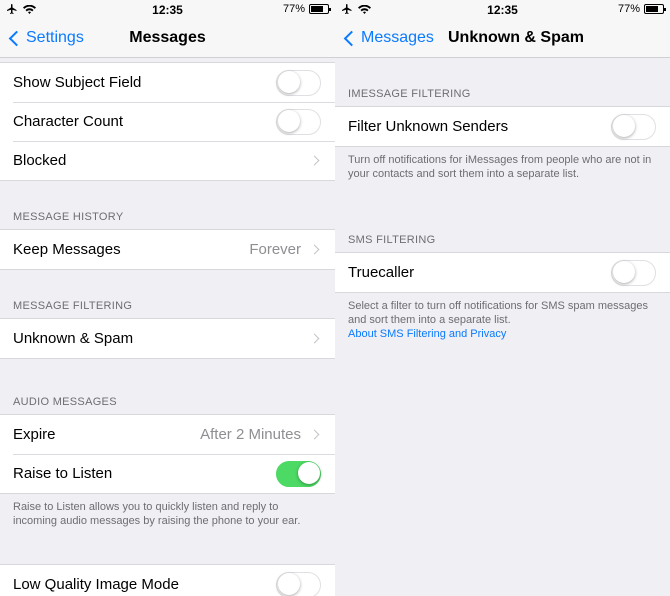 The width and height of the screenshot is (670, 596). What do you see at coordinates (515, 37) in the screenshot?
I see `page-title: Unknown & Spam` at bounding box center [515, 37].